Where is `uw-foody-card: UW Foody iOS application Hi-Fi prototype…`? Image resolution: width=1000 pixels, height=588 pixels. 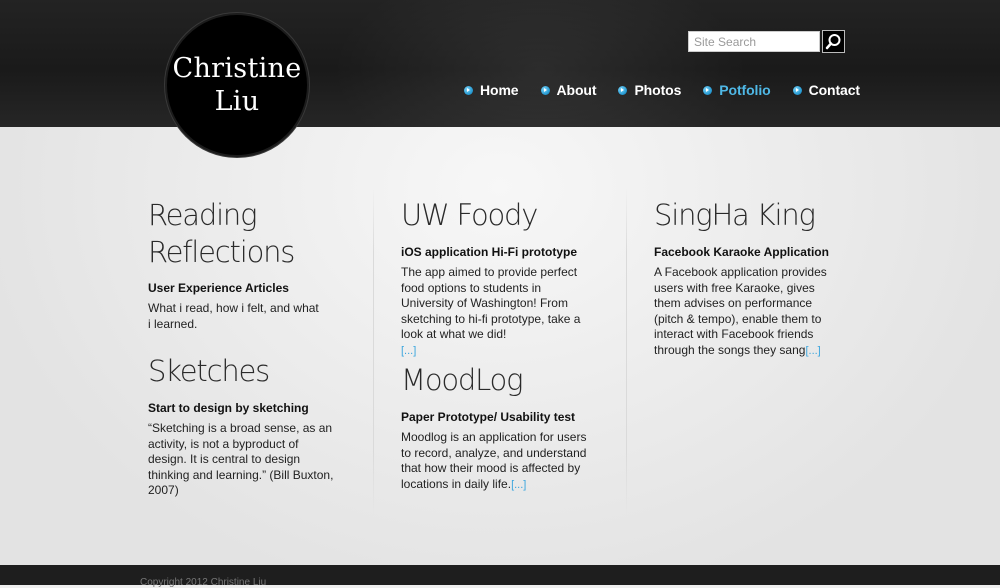 uw-foody-card: UW Foody iOS application Hi-Fi prototype… is located at coordinates (501, 278).